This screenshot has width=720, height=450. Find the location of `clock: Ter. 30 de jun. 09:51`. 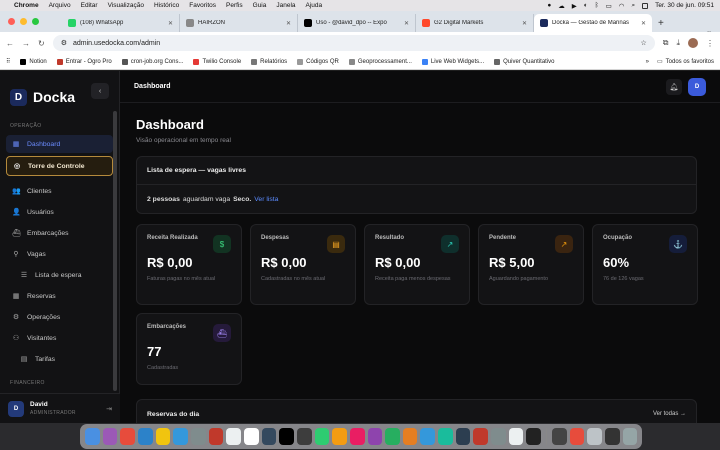

clock: Ter. 30 de jun. 09:51 is located at coordinates (684, 5).